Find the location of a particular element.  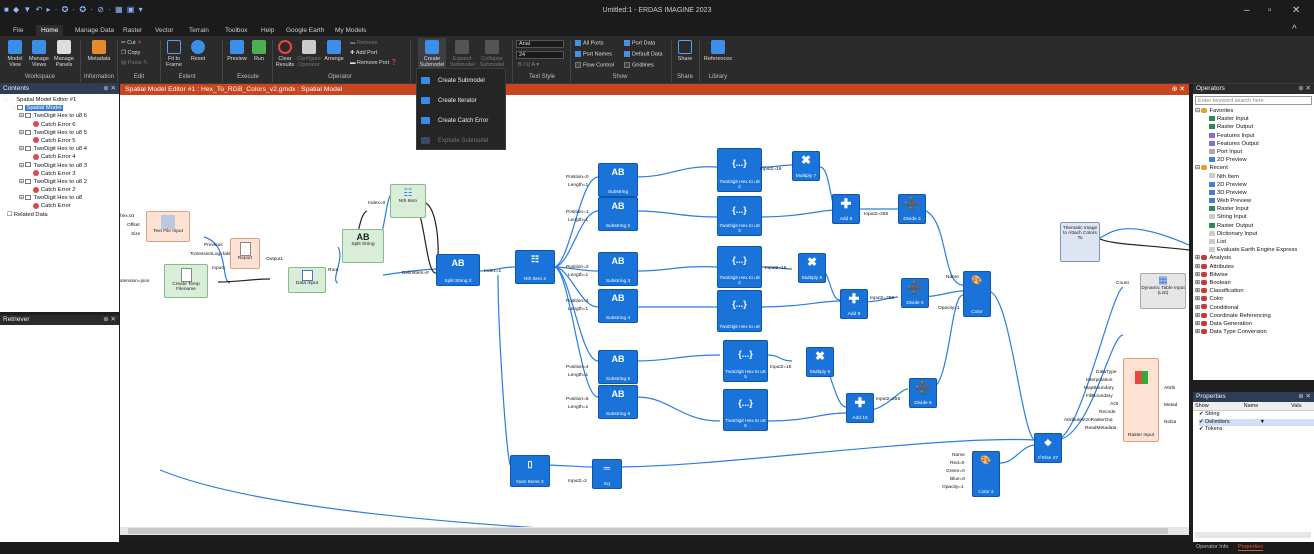

category-item: ⊞ Data Generation is located at coordinates (1254, 324).